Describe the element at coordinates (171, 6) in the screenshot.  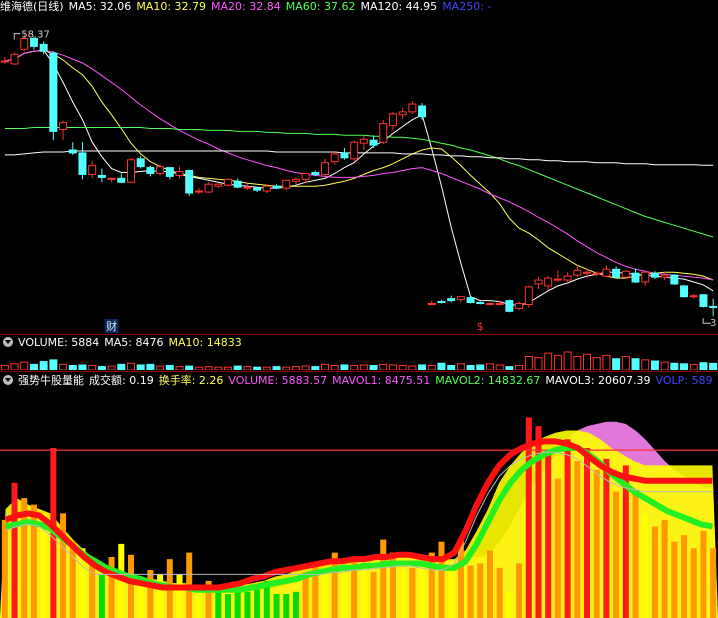
I see `main-legend-item-1: MA10: 32.79` at that location.